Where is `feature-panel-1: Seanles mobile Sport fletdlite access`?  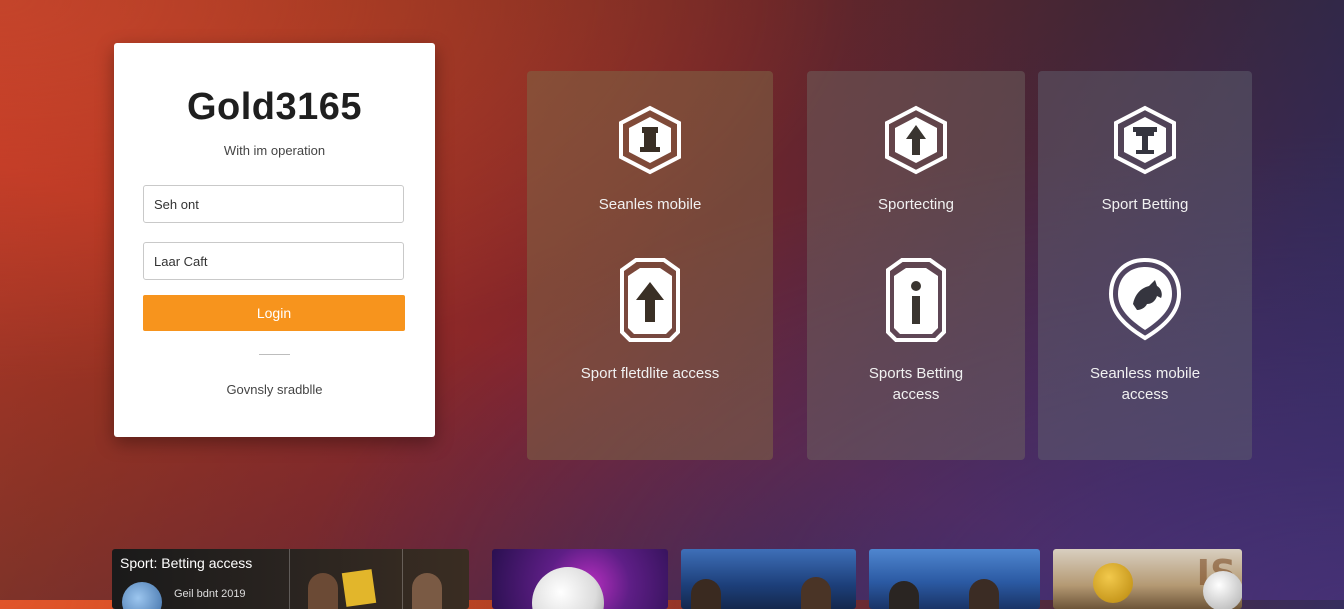 feature-panel-1: Seanles mobile Sport fletdlite access is located at coordinates (650, 265).